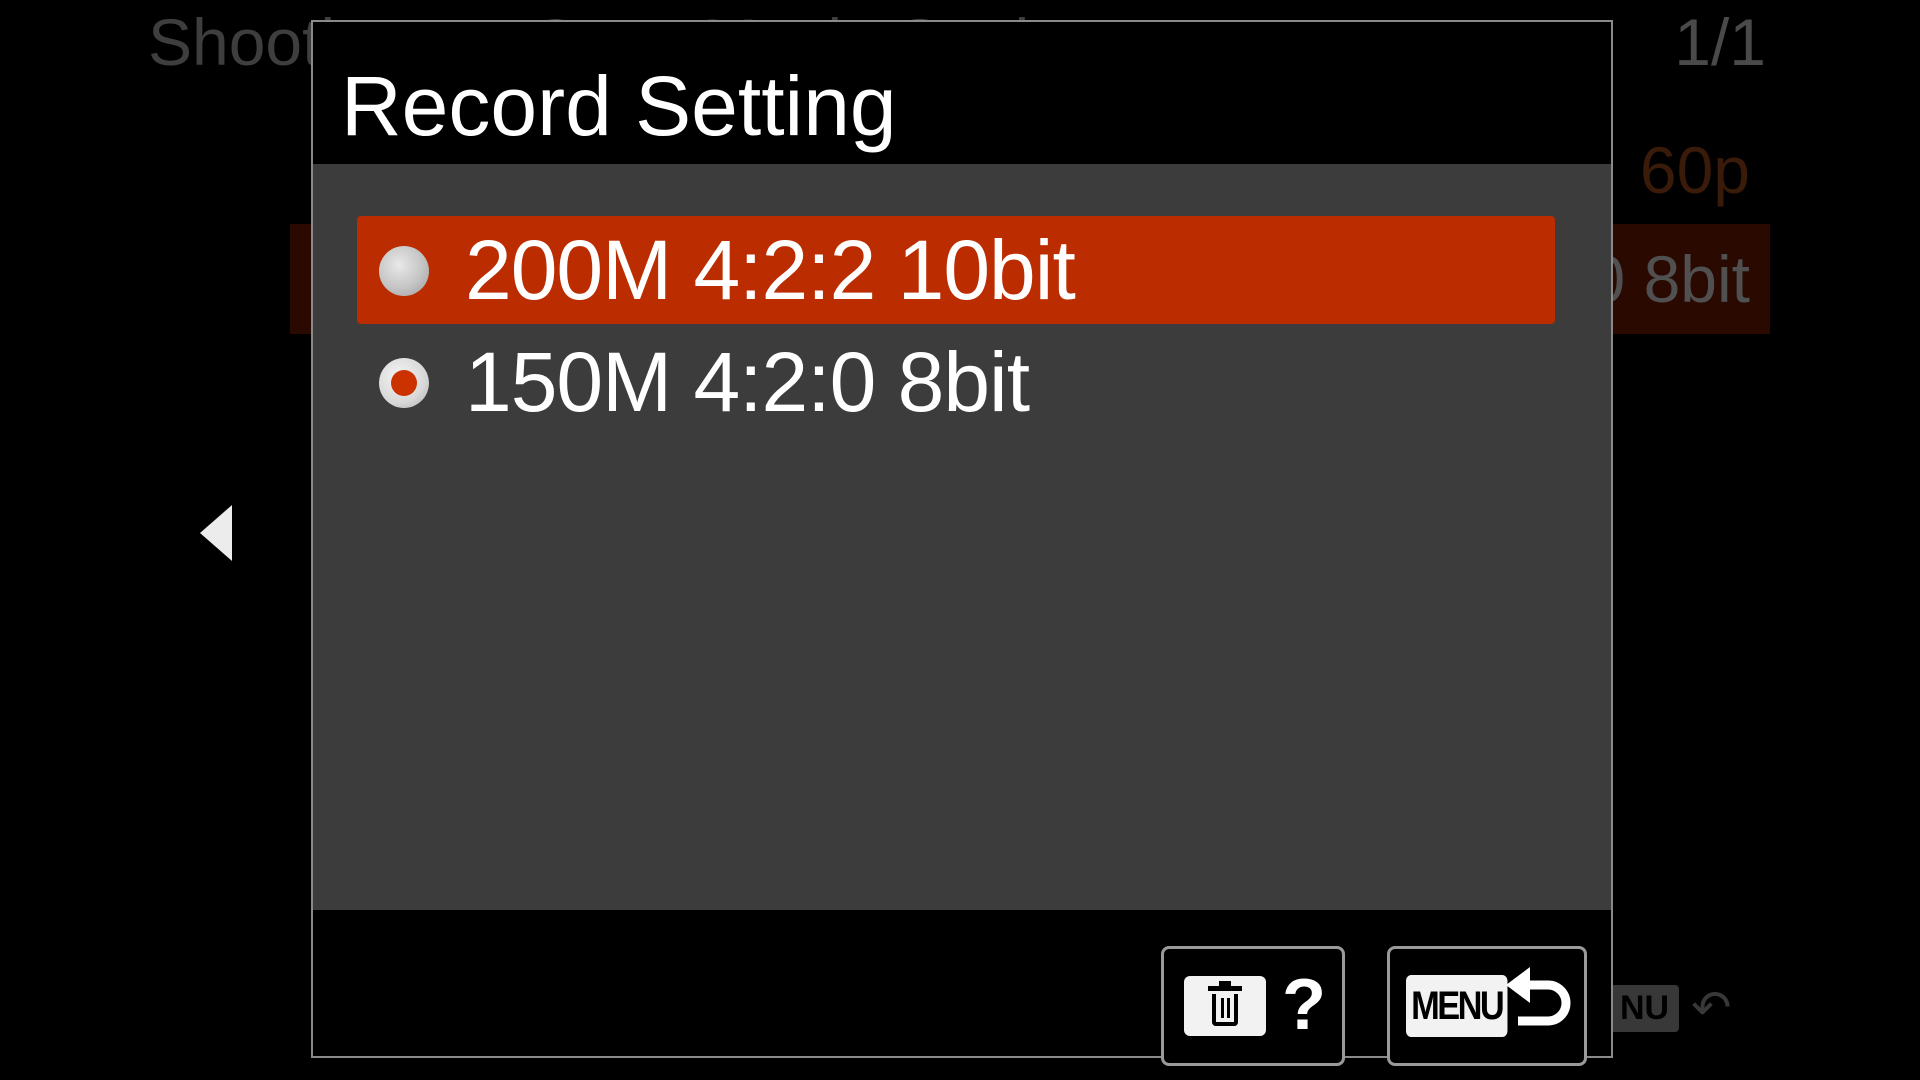 This screenshot has height=1080, width=1920. What do you see at coordinates (216, 533) in the screenshot?
I see `left-arrow-icon` at bounding box center [216, 533].